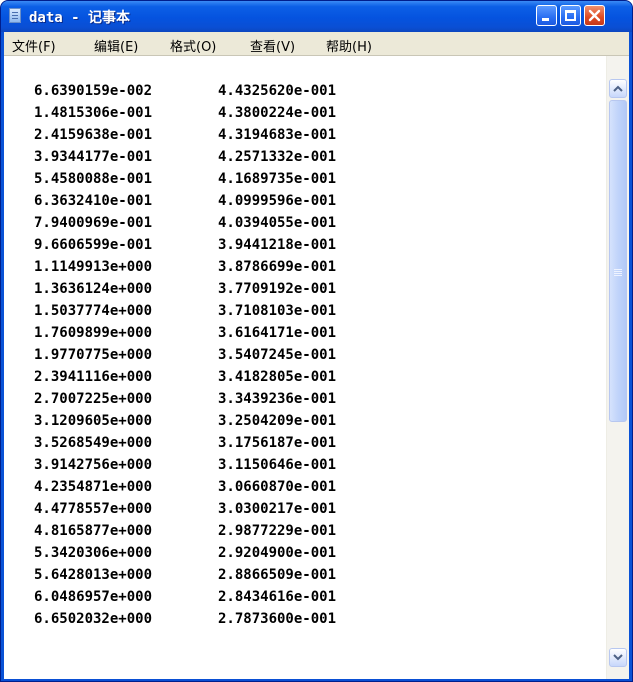 The height and width of the screenshot is (682, 633). What do you see at coordinates (93, 509) in the screenshot?
I see `line-value-x: 4.4778557e+000` at bounding box center [93, 509].